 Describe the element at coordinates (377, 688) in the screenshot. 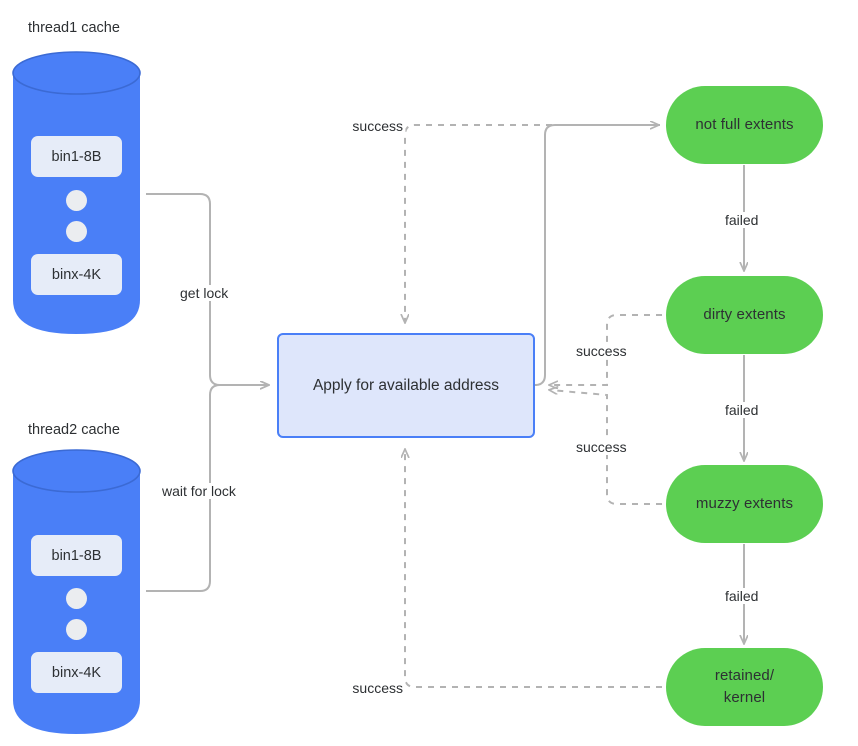

I see `edge-label-success-retained: success` at that location.